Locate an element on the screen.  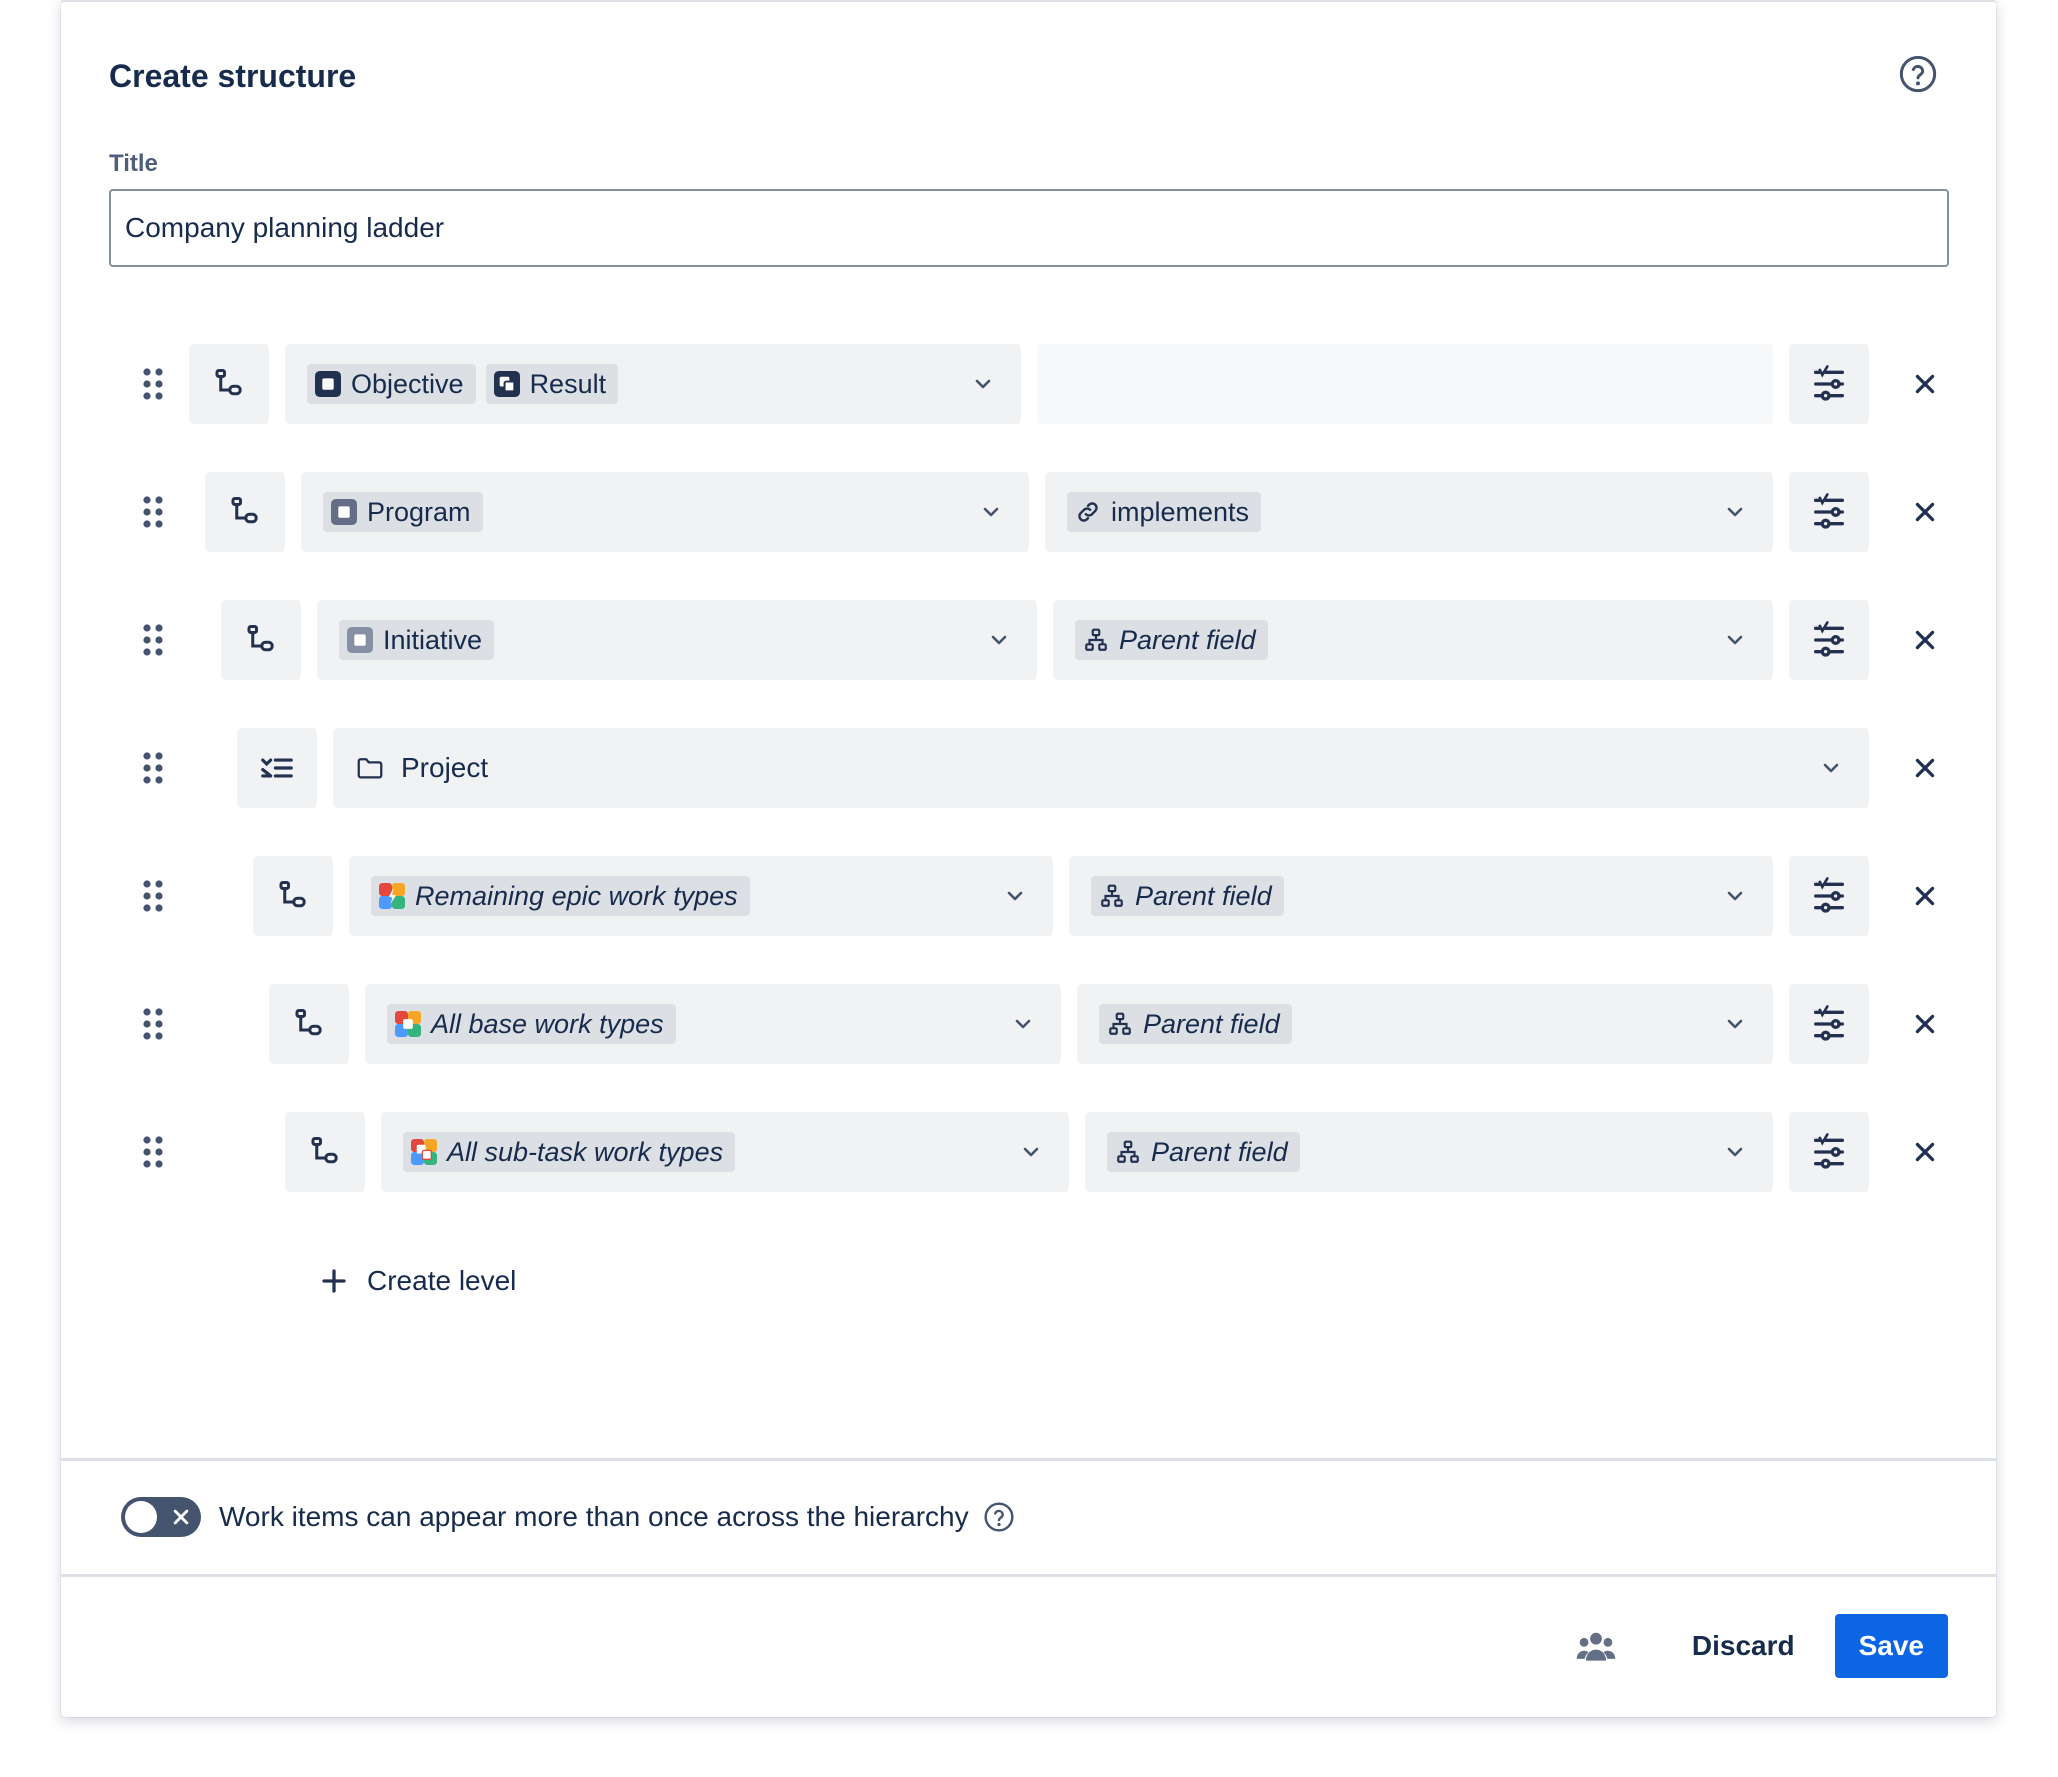
dialog-header: Create structure is located at coordinates (1028, 78).